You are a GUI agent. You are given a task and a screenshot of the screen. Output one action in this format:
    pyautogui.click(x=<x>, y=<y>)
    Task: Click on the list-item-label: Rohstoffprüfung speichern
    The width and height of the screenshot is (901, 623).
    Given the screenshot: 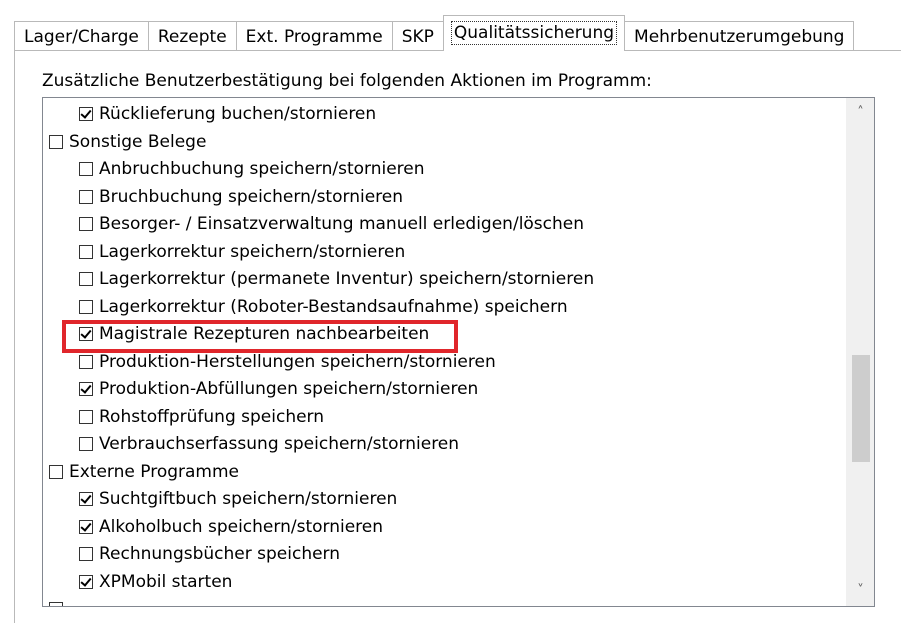 What is the action you would take?
    pyautogui.click(x=212, y=416)
    